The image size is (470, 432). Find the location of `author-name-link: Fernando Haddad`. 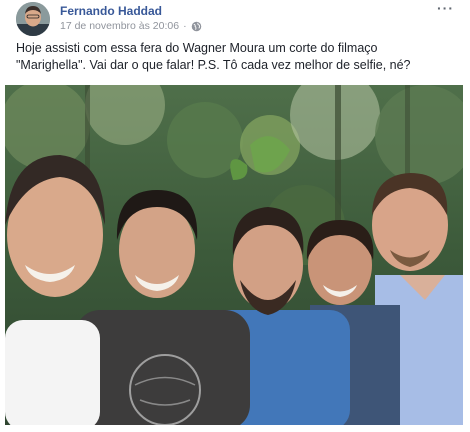

author-name-link: Fernando Haddad is located at coordinates (111, 11).